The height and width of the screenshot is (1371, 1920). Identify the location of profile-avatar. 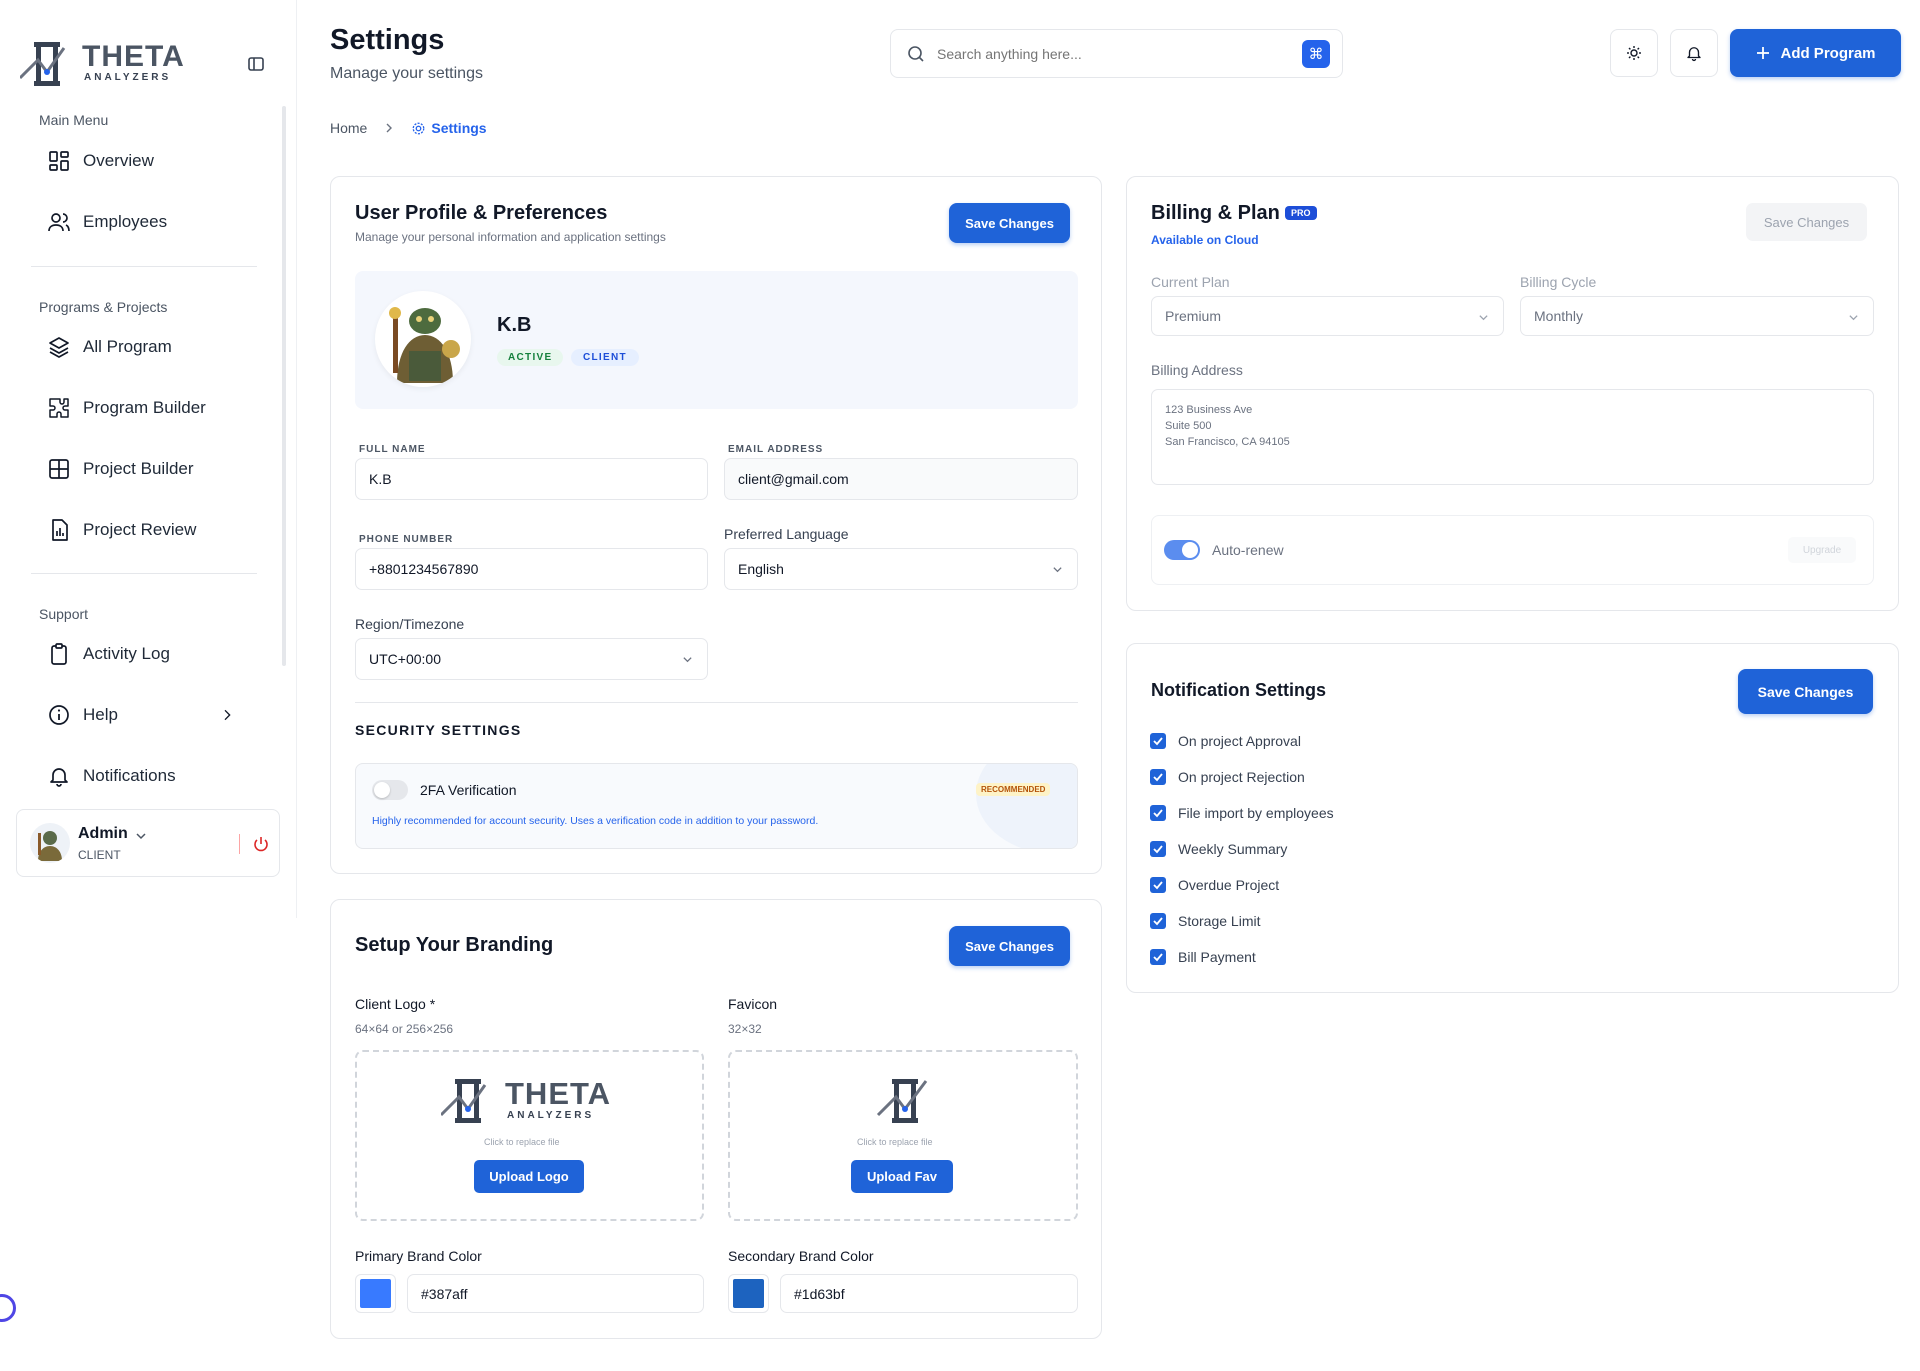
(423, 339).